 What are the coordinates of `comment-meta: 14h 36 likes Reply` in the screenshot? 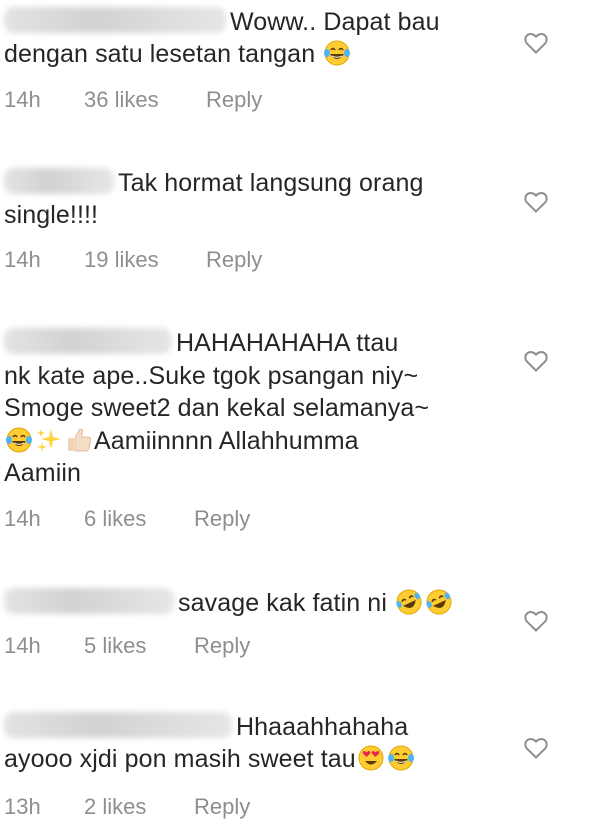 It's located at (133, 100).